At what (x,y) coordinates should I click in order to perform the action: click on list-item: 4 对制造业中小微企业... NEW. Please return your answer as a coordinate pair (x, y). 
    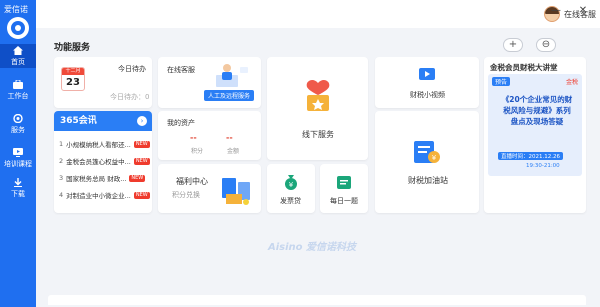
    Looking at the image, I should click on (104, 195).